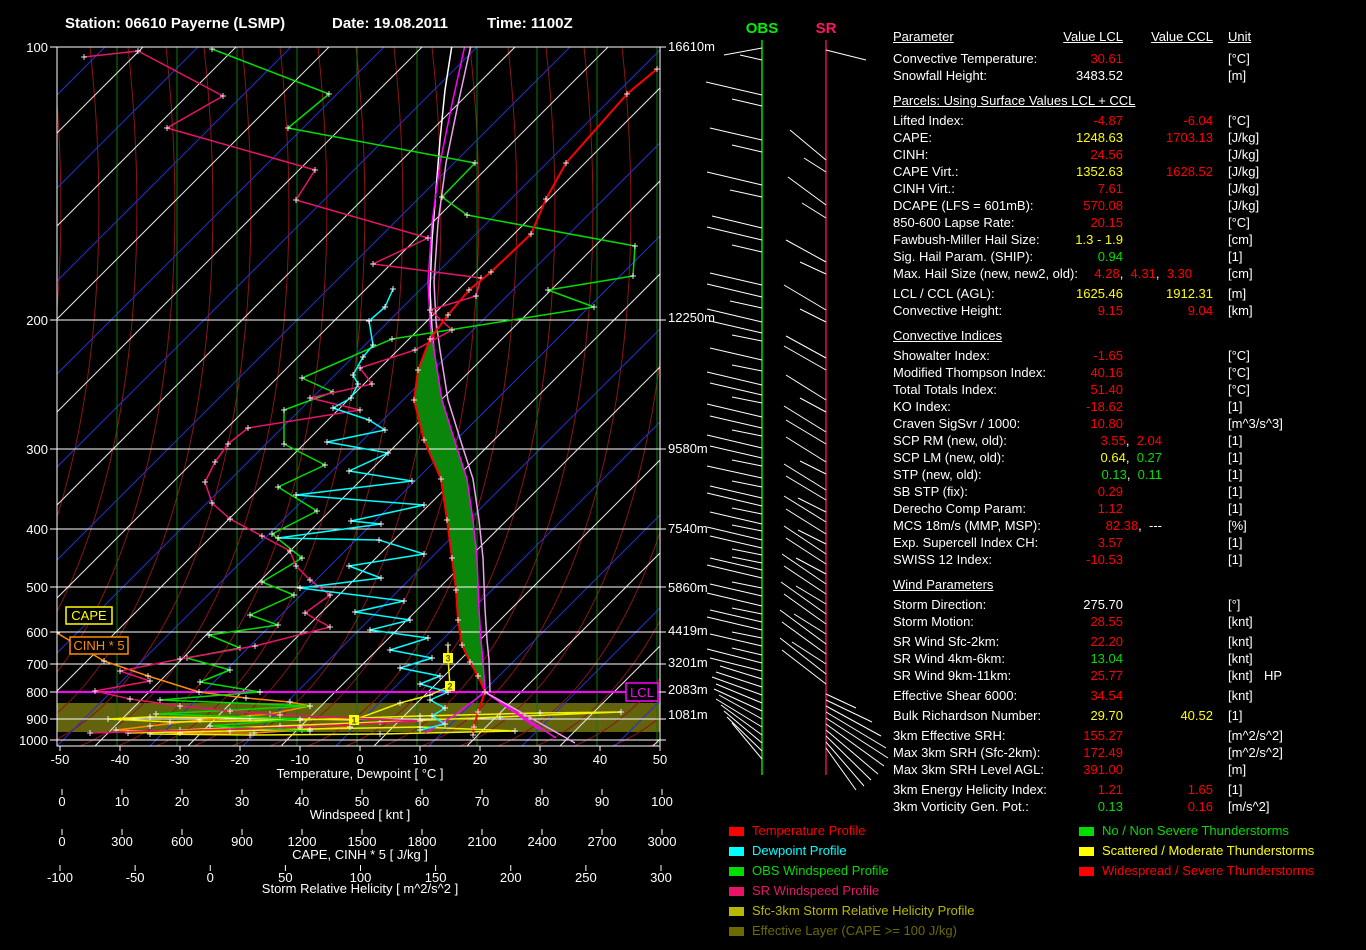 This screenshot has height=950, width=1366. I want to click on table-row: Parcels: Using Surface Values LCL + CCL, so click(683, 100).